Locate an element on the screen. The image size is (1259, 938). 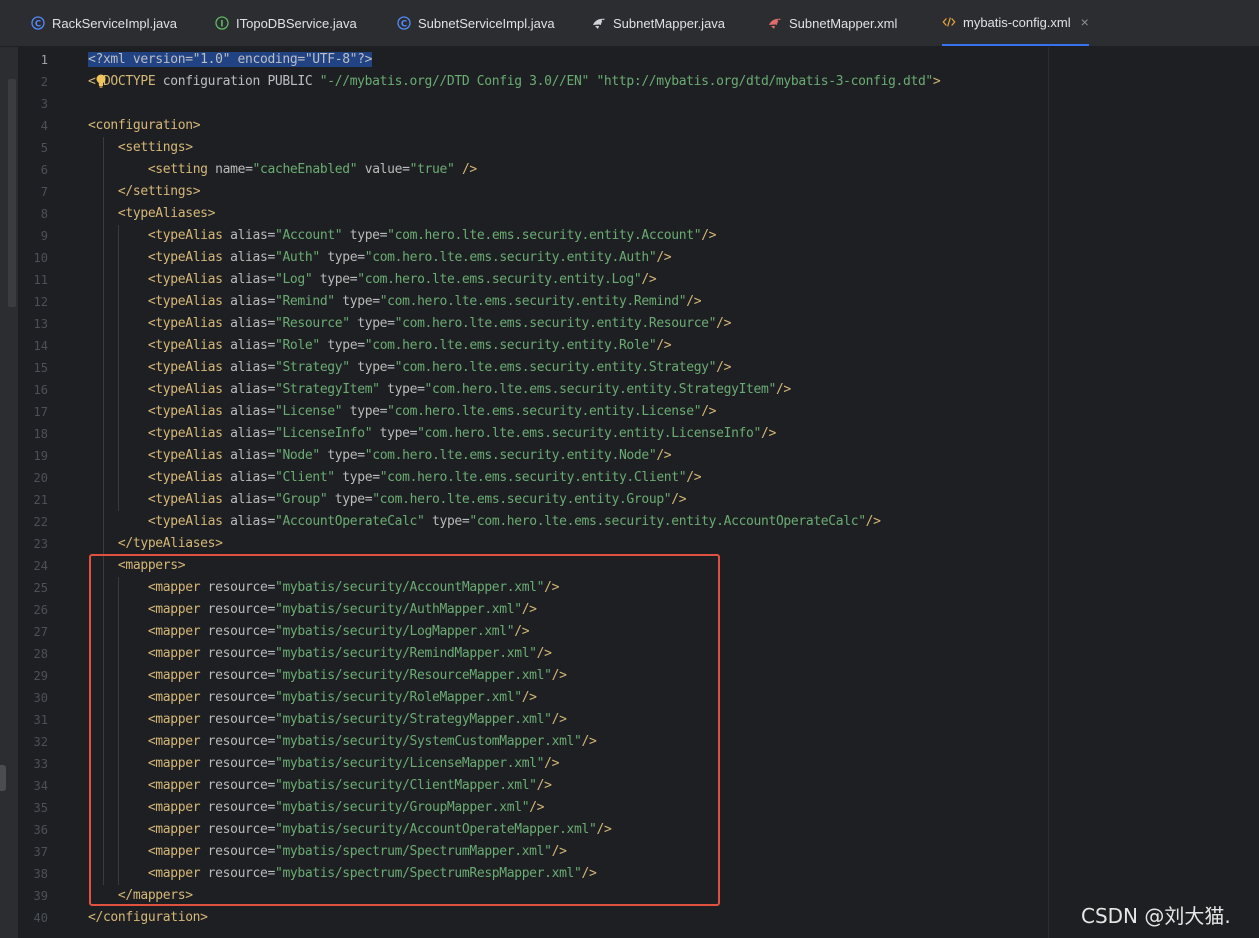
line-number: 2 is located at coordinates (44, 82).